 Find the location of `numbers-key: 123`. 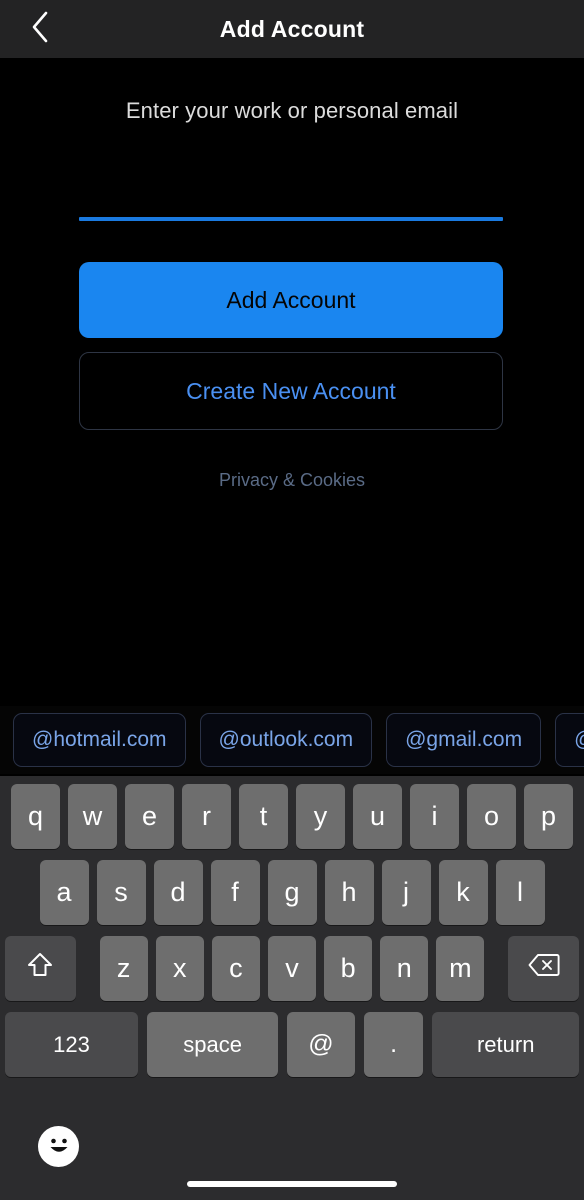

numbers-key: 123 is located at coordinates (72, 1044).